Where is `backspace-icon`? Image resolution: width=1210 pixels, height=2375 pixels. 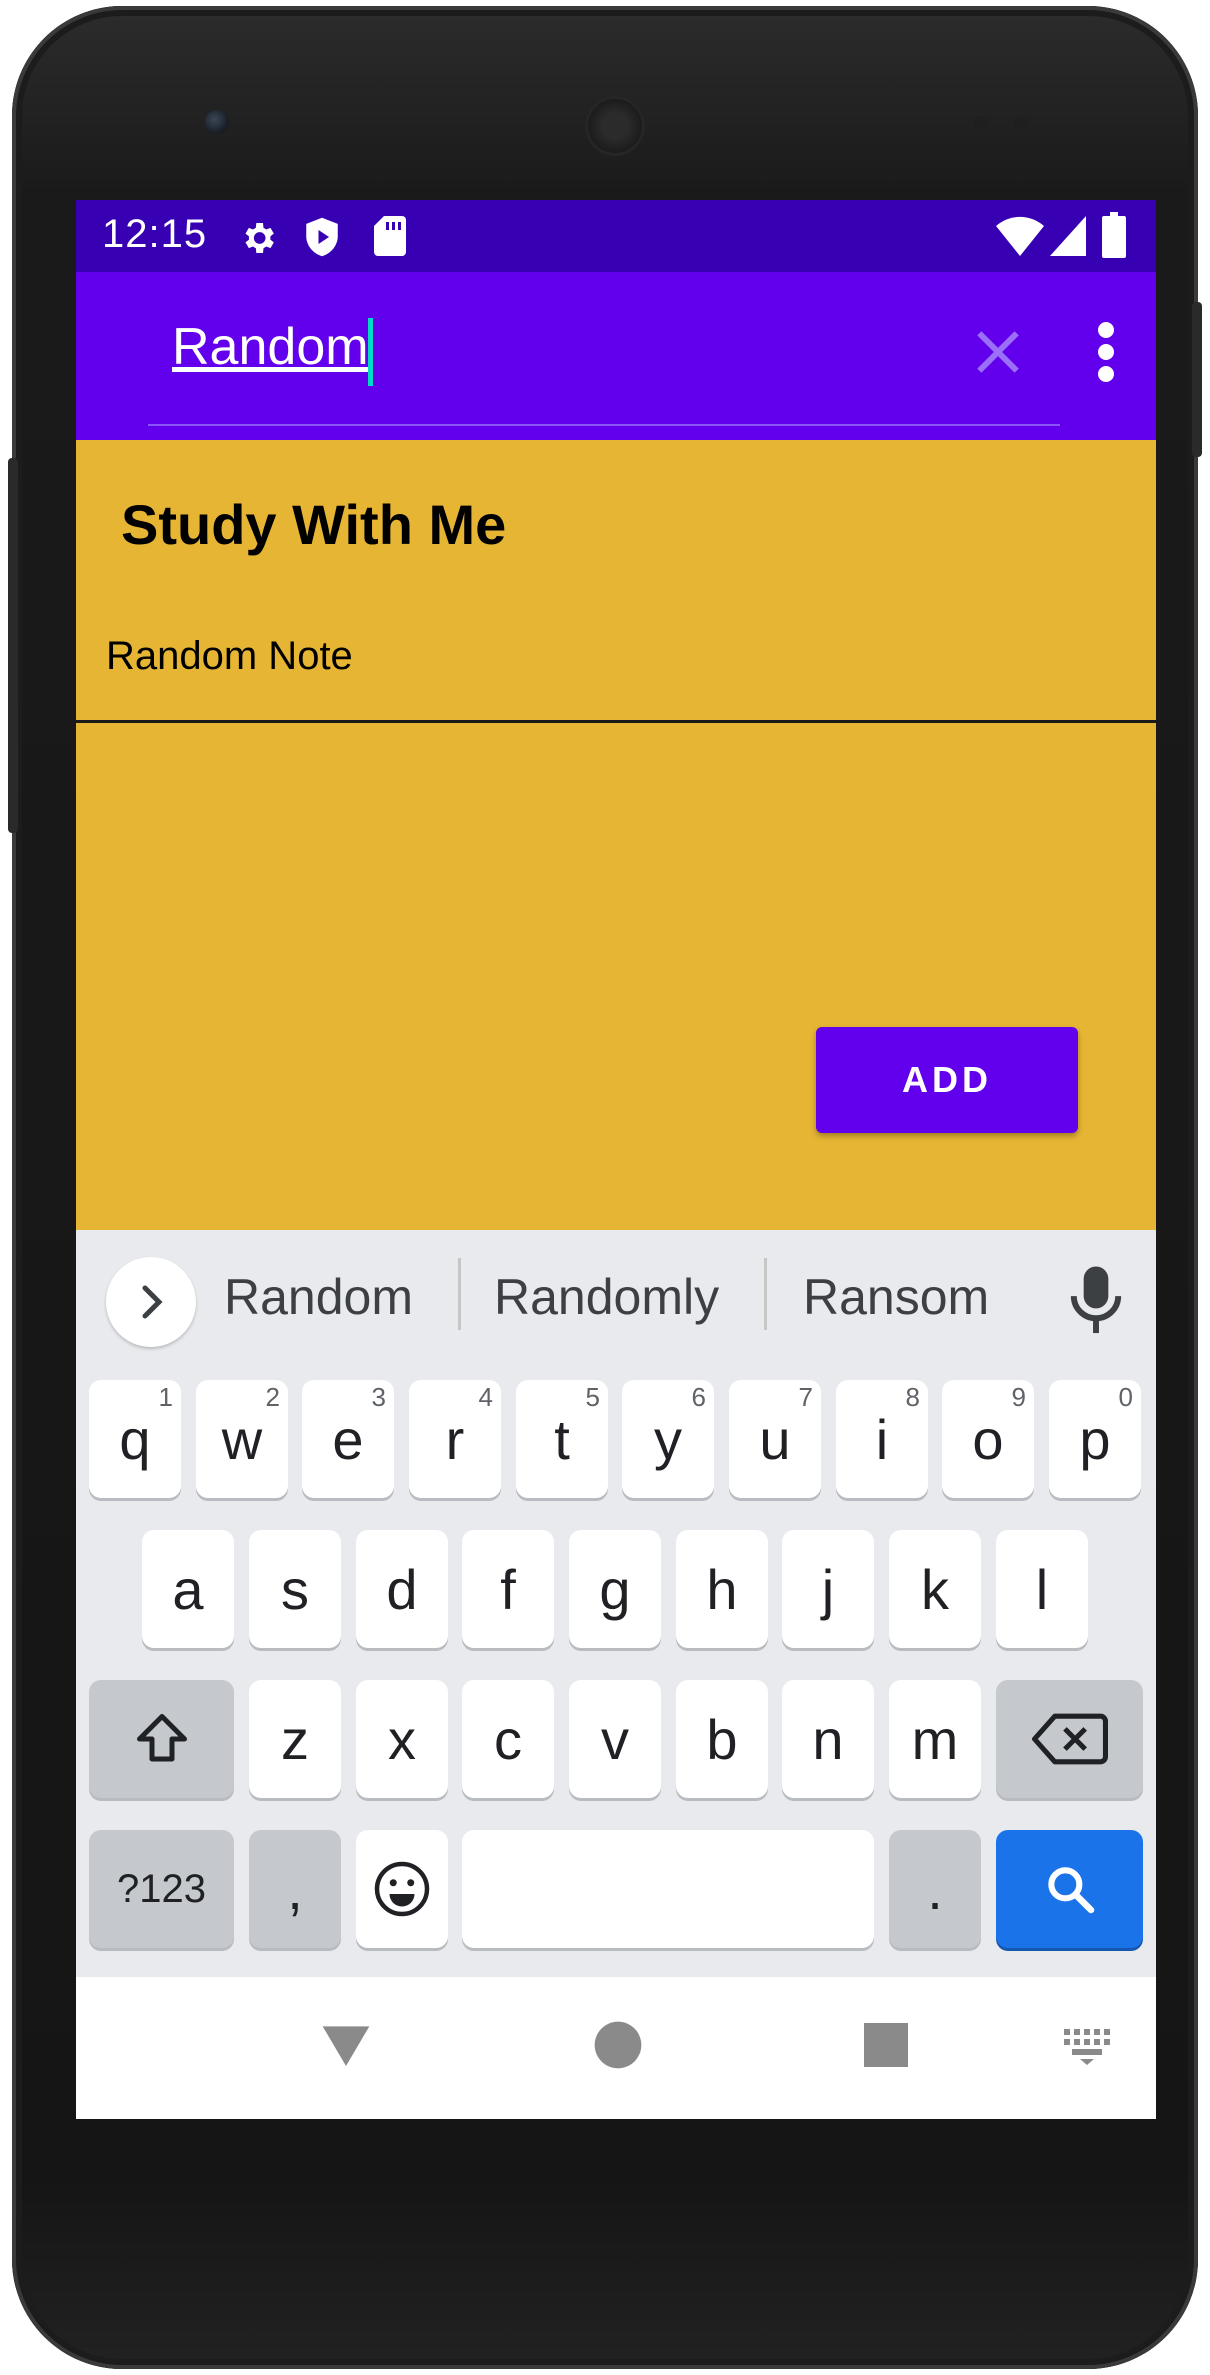 backspace-icon is located at coordinates (1069, 1739).